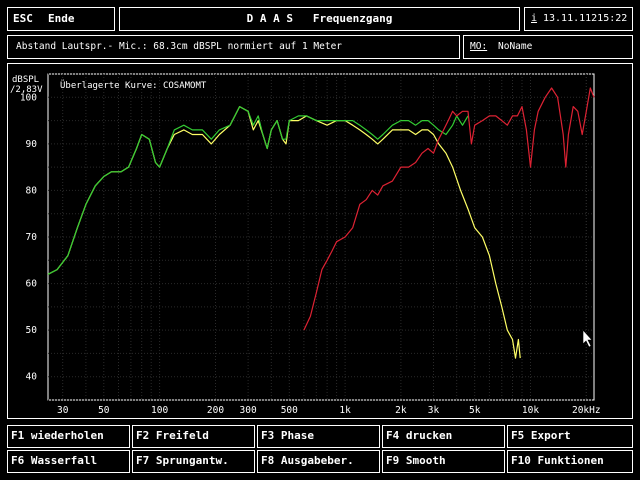 The height and width of the screenshot is (480, 640). I want to click on y-tick-label: 50, so click(32, 330).